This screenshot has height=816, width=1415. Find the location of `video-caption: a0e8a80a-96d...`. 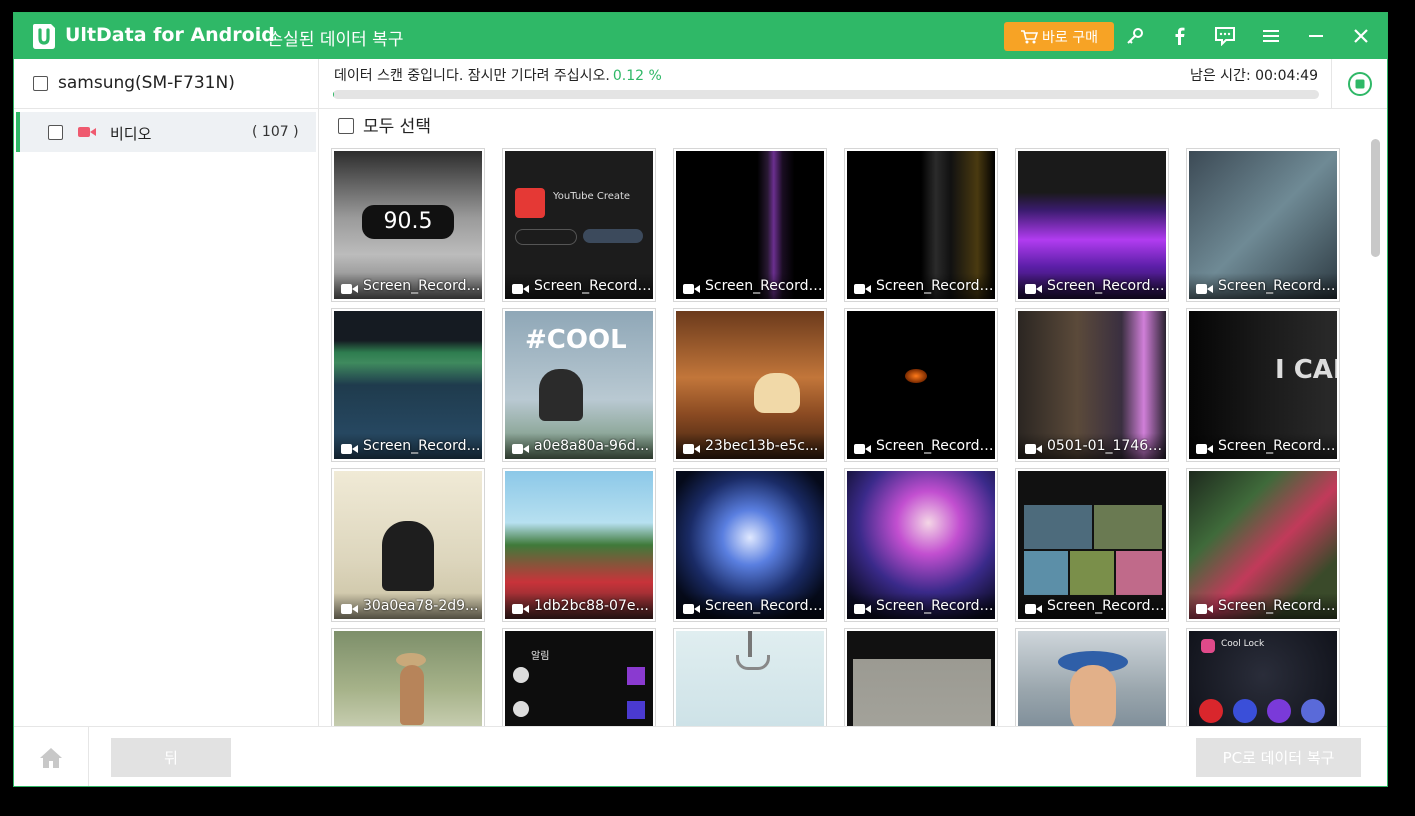

video-caption: a0e8a80a-96d... is located at coordinates (579, 446).